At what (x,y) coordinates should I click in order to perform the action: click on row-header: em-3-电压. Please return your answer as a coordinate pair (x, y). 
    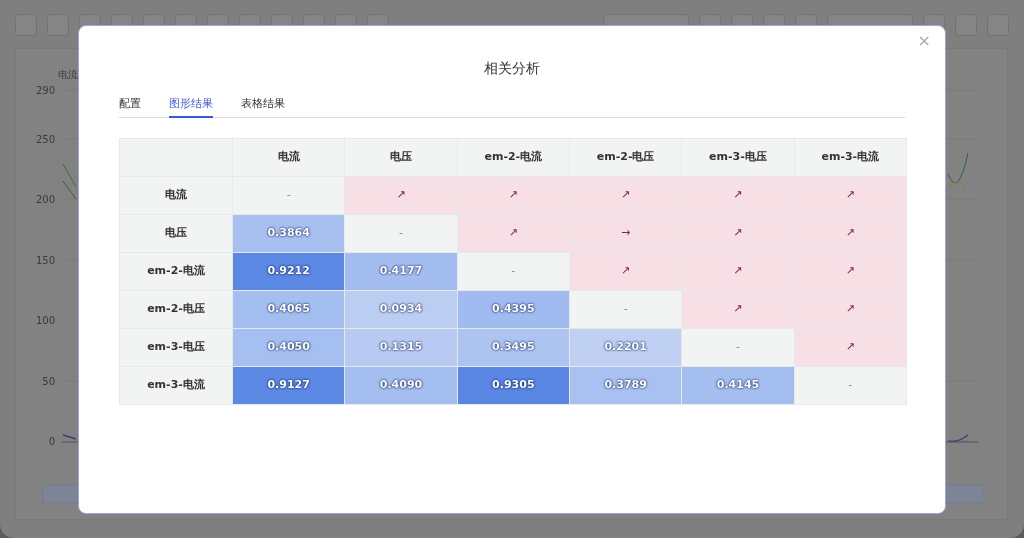
    Looking at the image, I should click on (176, 347).